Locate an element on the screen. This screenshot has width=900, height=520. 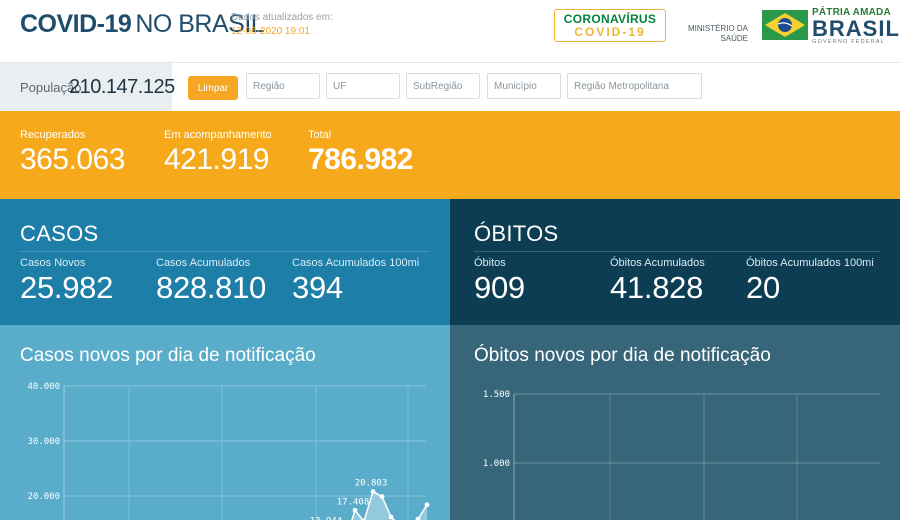
filter-bar: População 210.147.125 Limpar is located at coordinates (450, 86).